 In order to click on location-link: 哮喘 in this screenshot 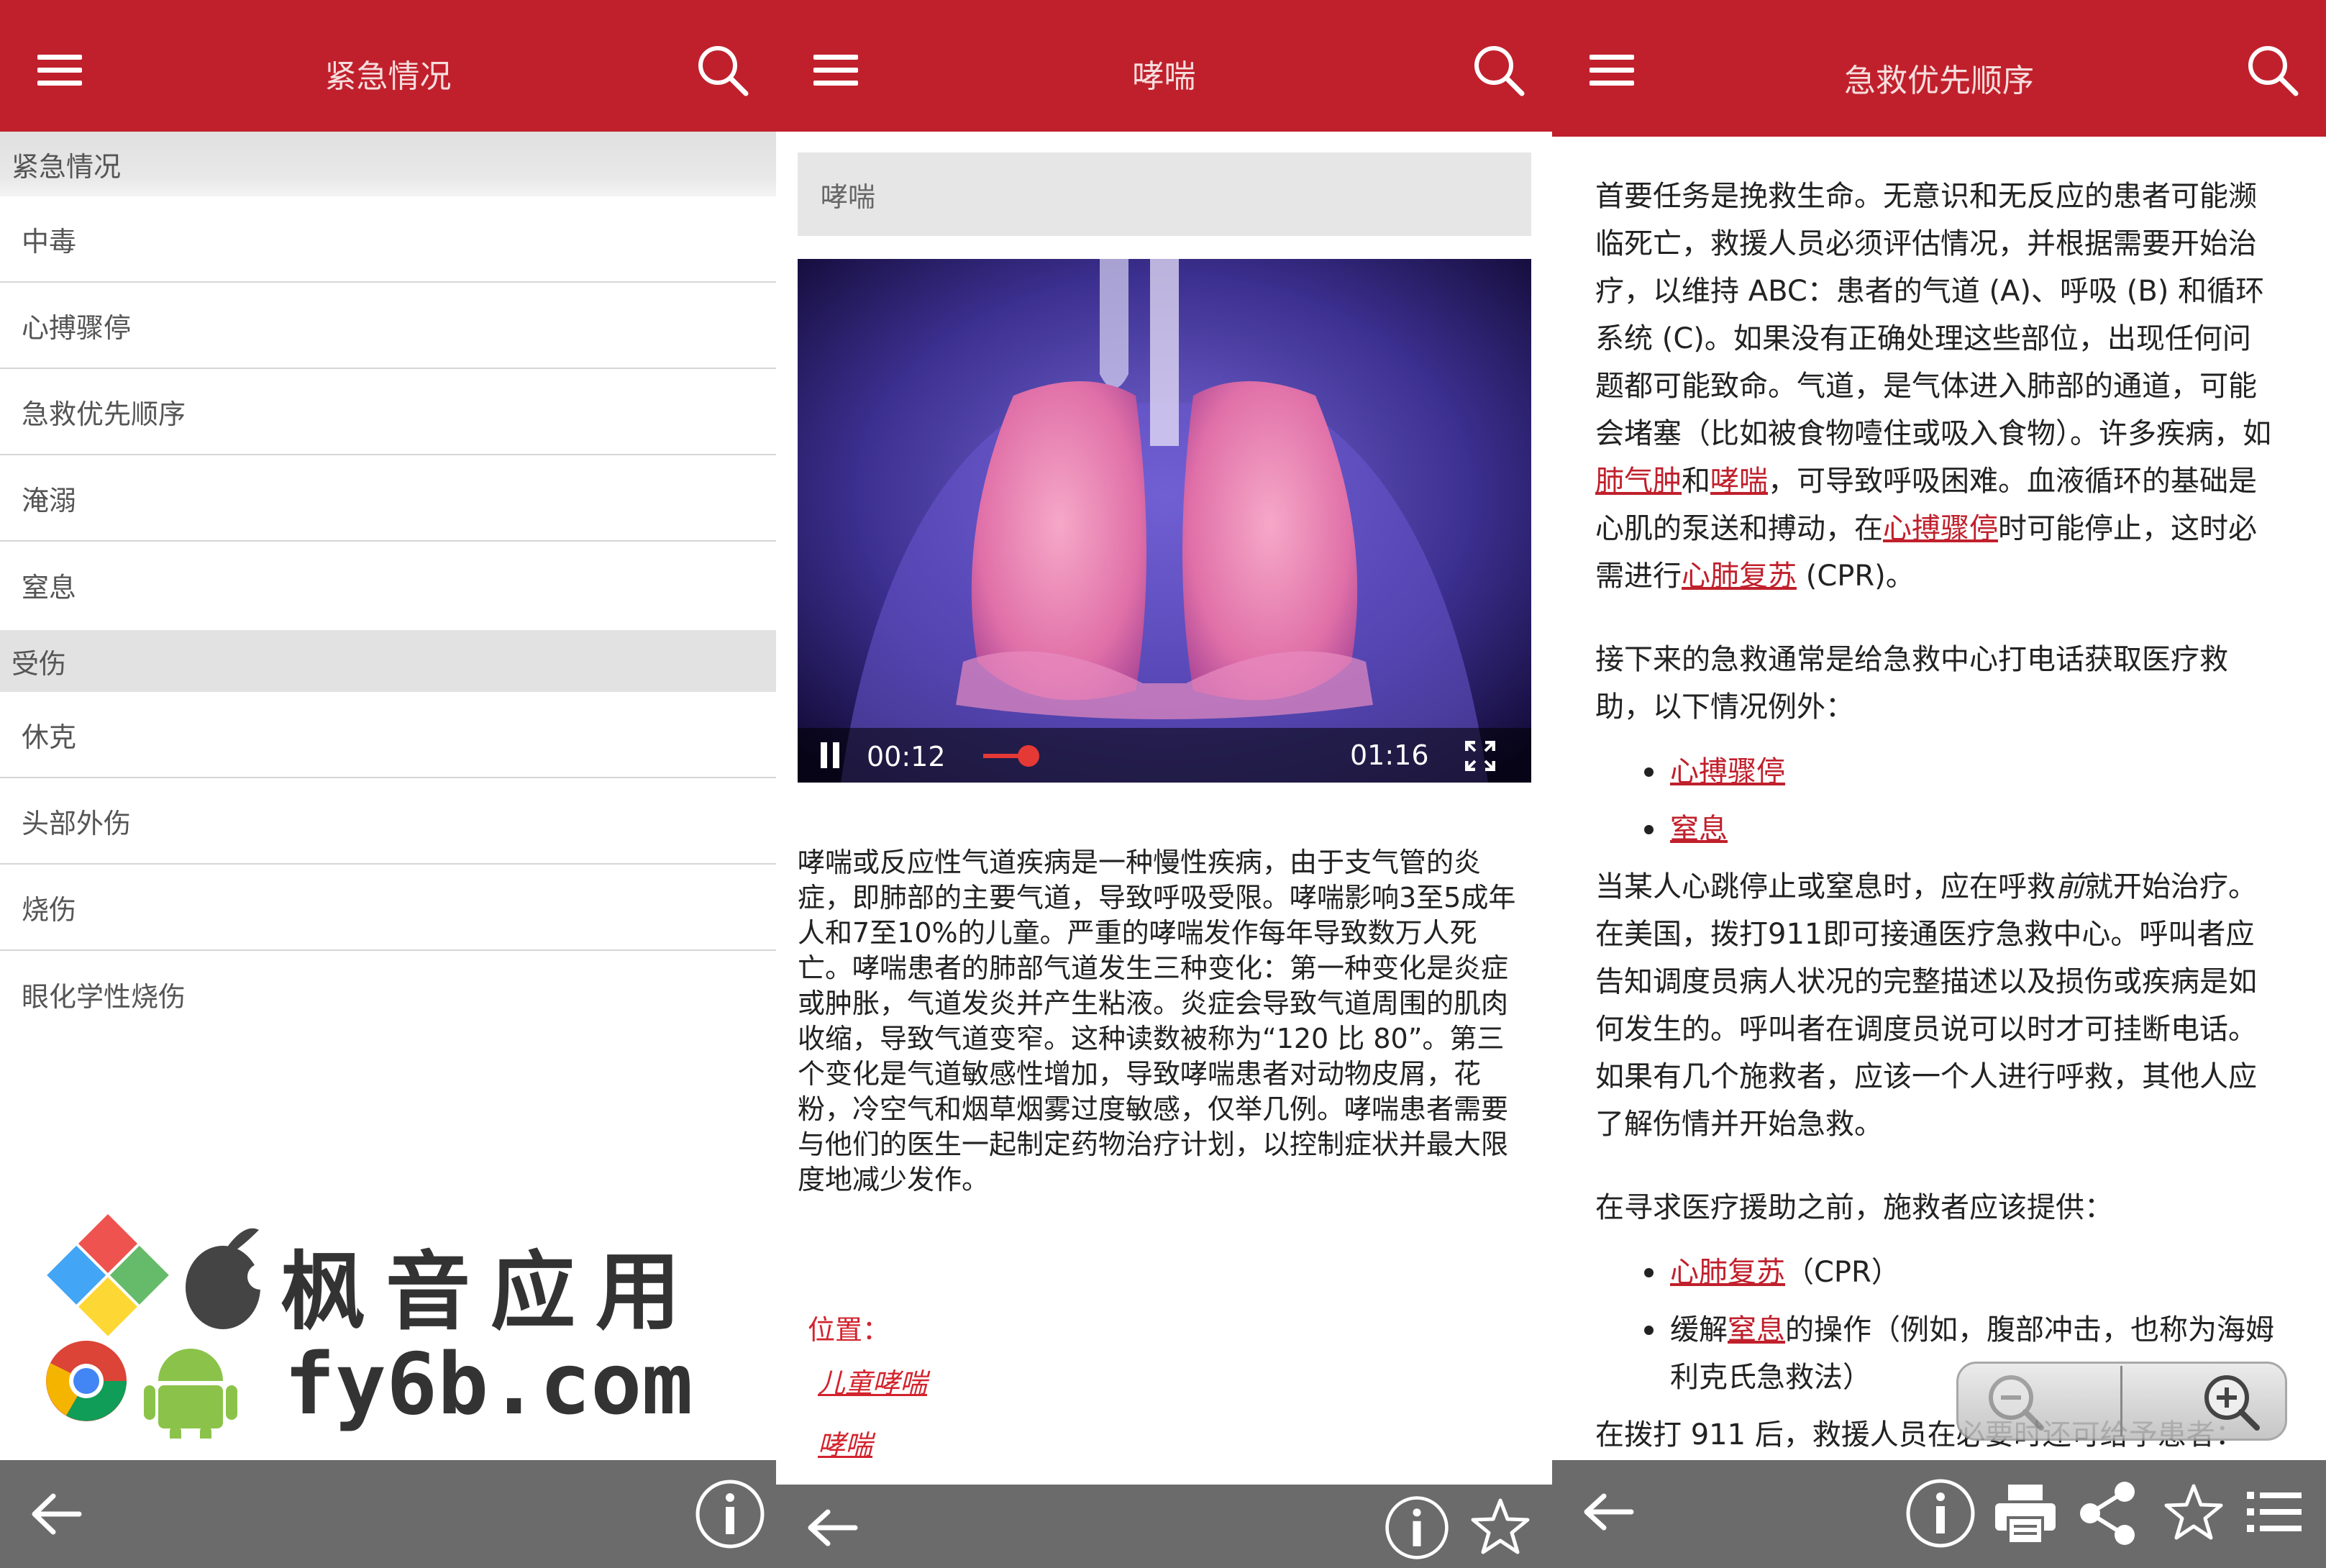, I will do `click(845, 1443)`.